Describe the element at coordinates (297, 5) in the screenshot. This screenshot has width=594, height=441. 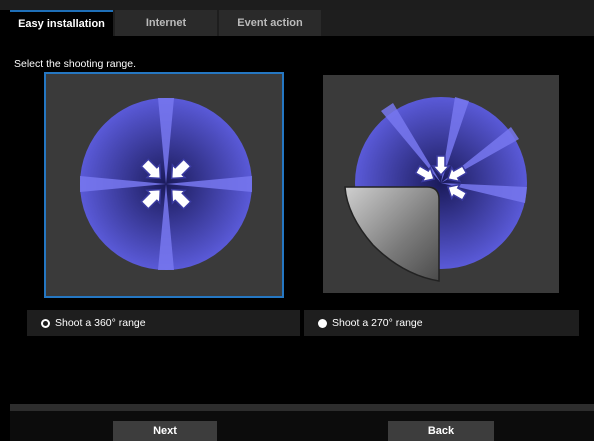
I see `top-strip` at that location.